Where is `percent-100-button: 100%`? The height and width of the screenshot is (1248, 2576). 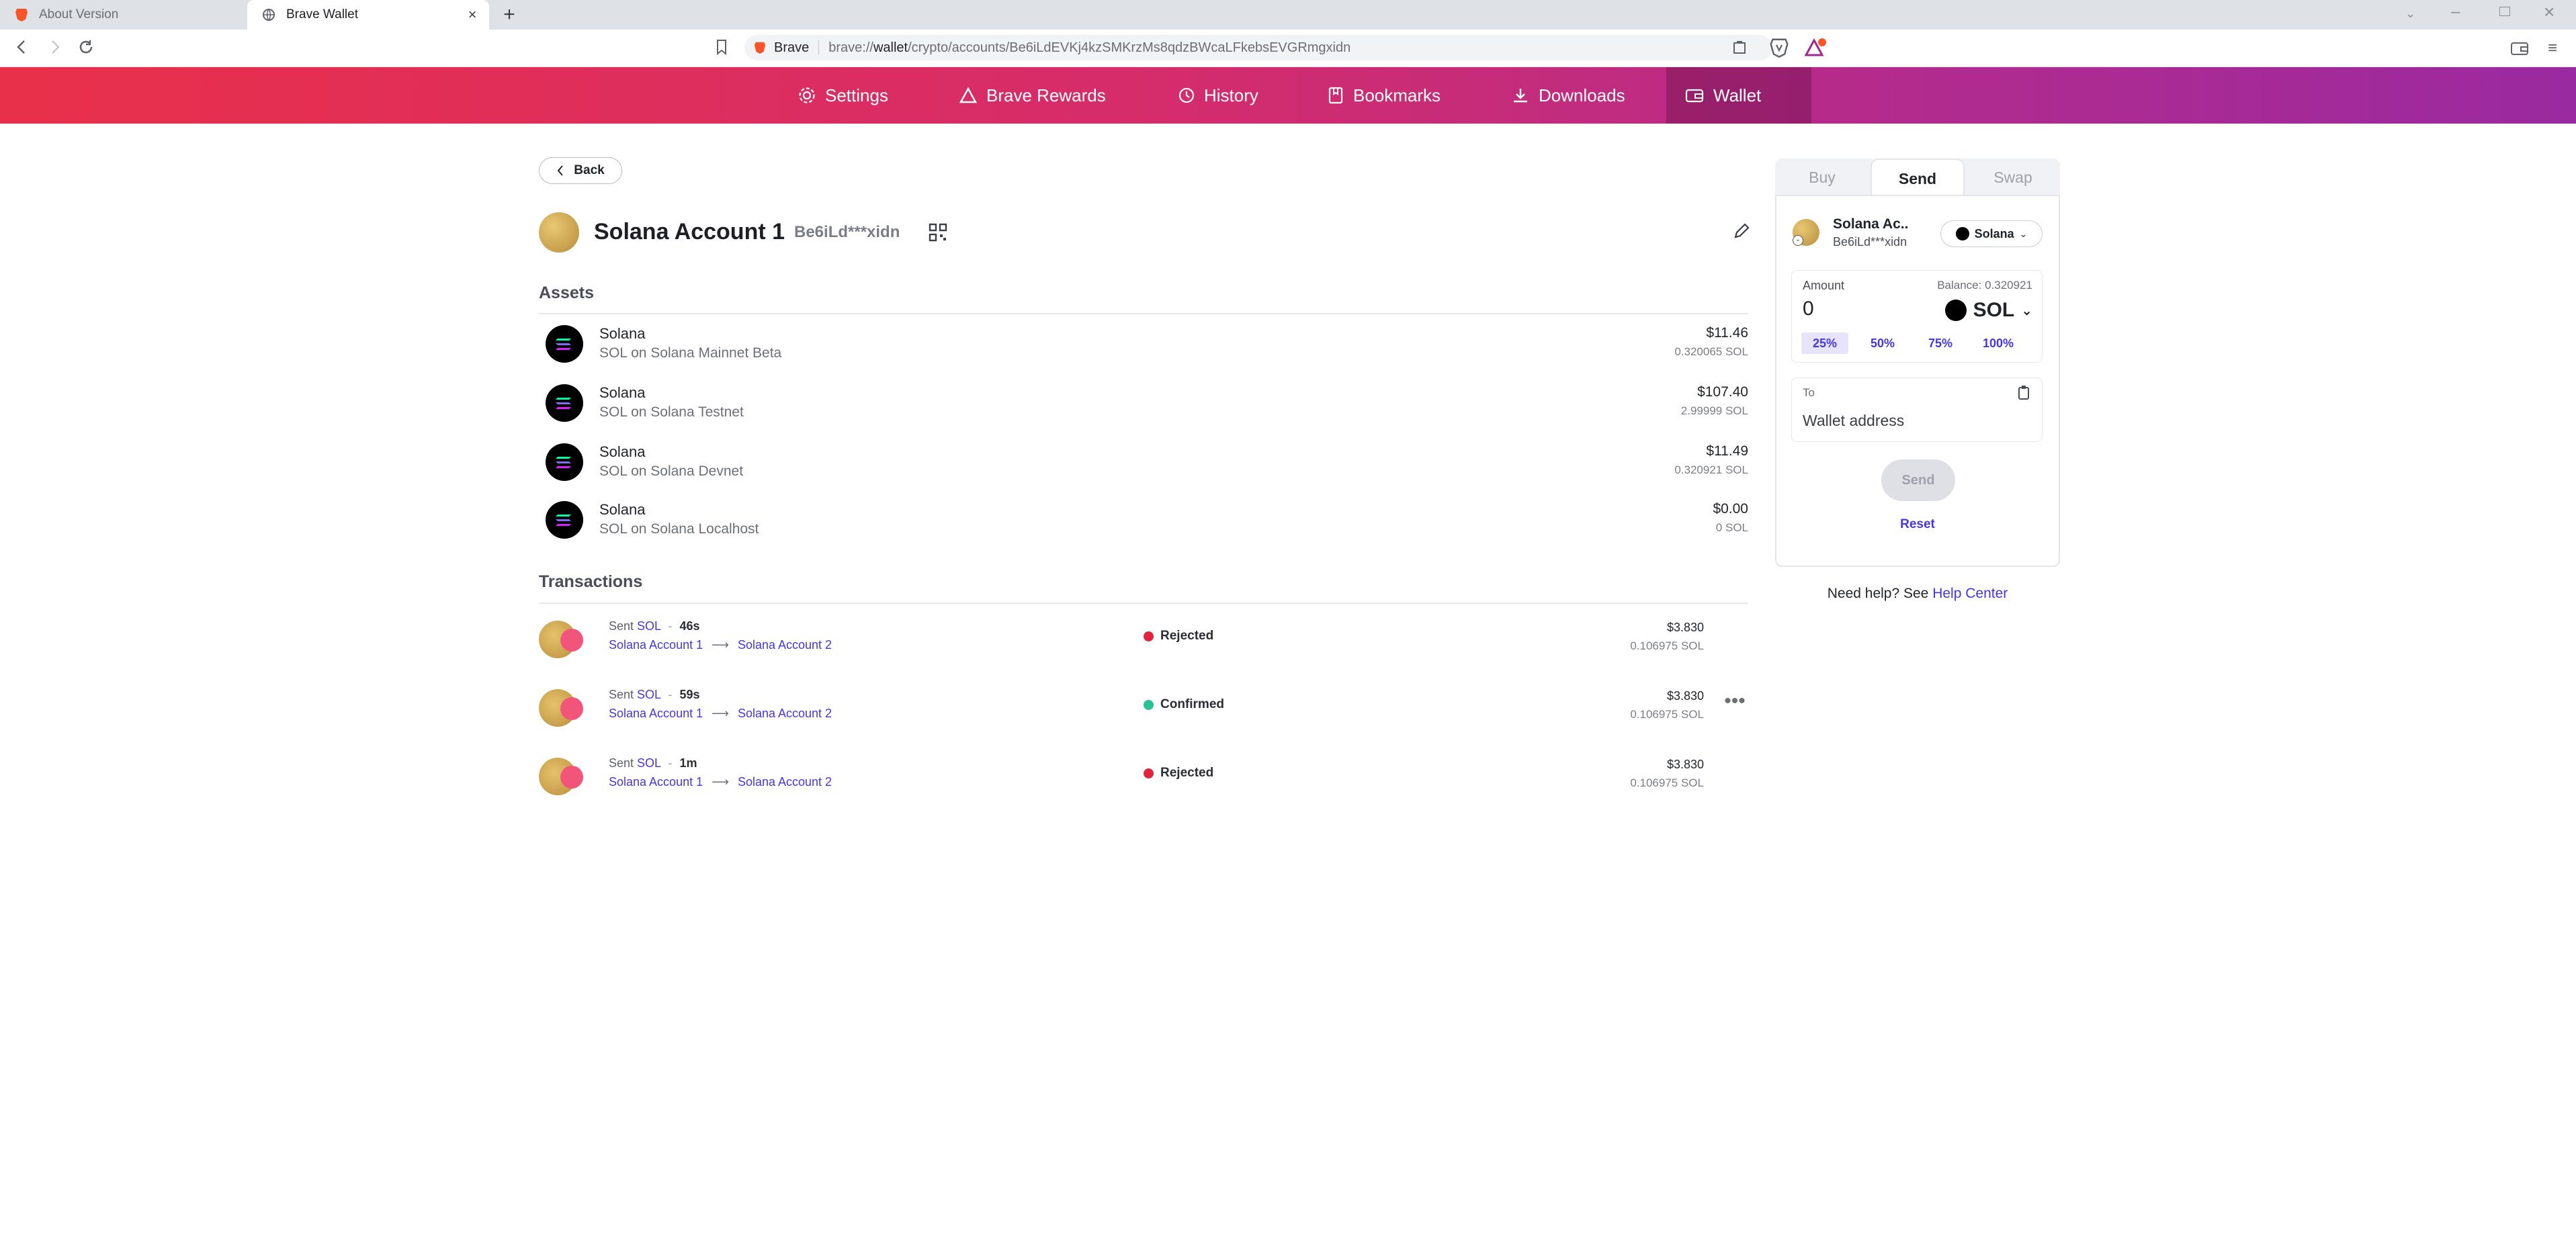
percent-100-button: 100% is located at coordinates (1998, 343).